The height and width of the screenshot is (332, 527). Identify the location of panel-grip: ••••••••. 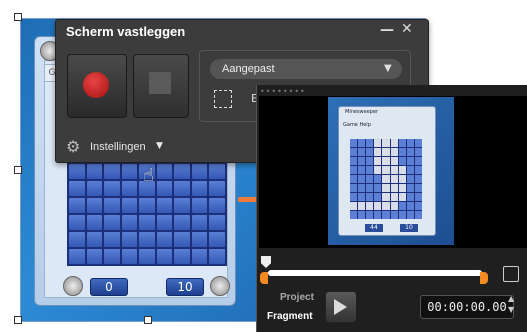
(283, 91).